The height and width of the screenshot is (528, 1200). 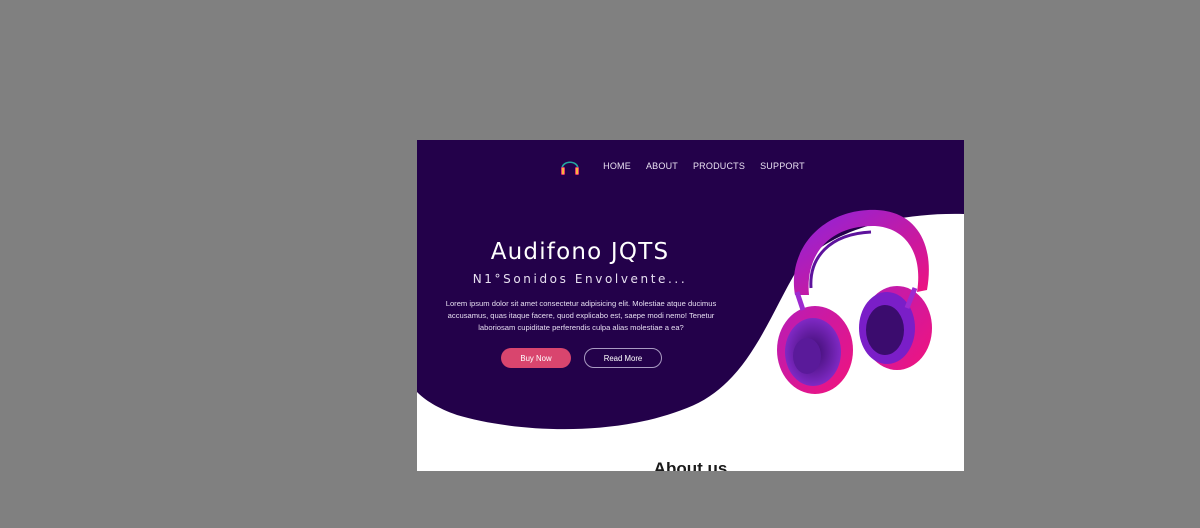 What do you see at coordinates (690, 465) in the screenshot?
I see `about-section-title: About us` at bounding box center [690, 465].